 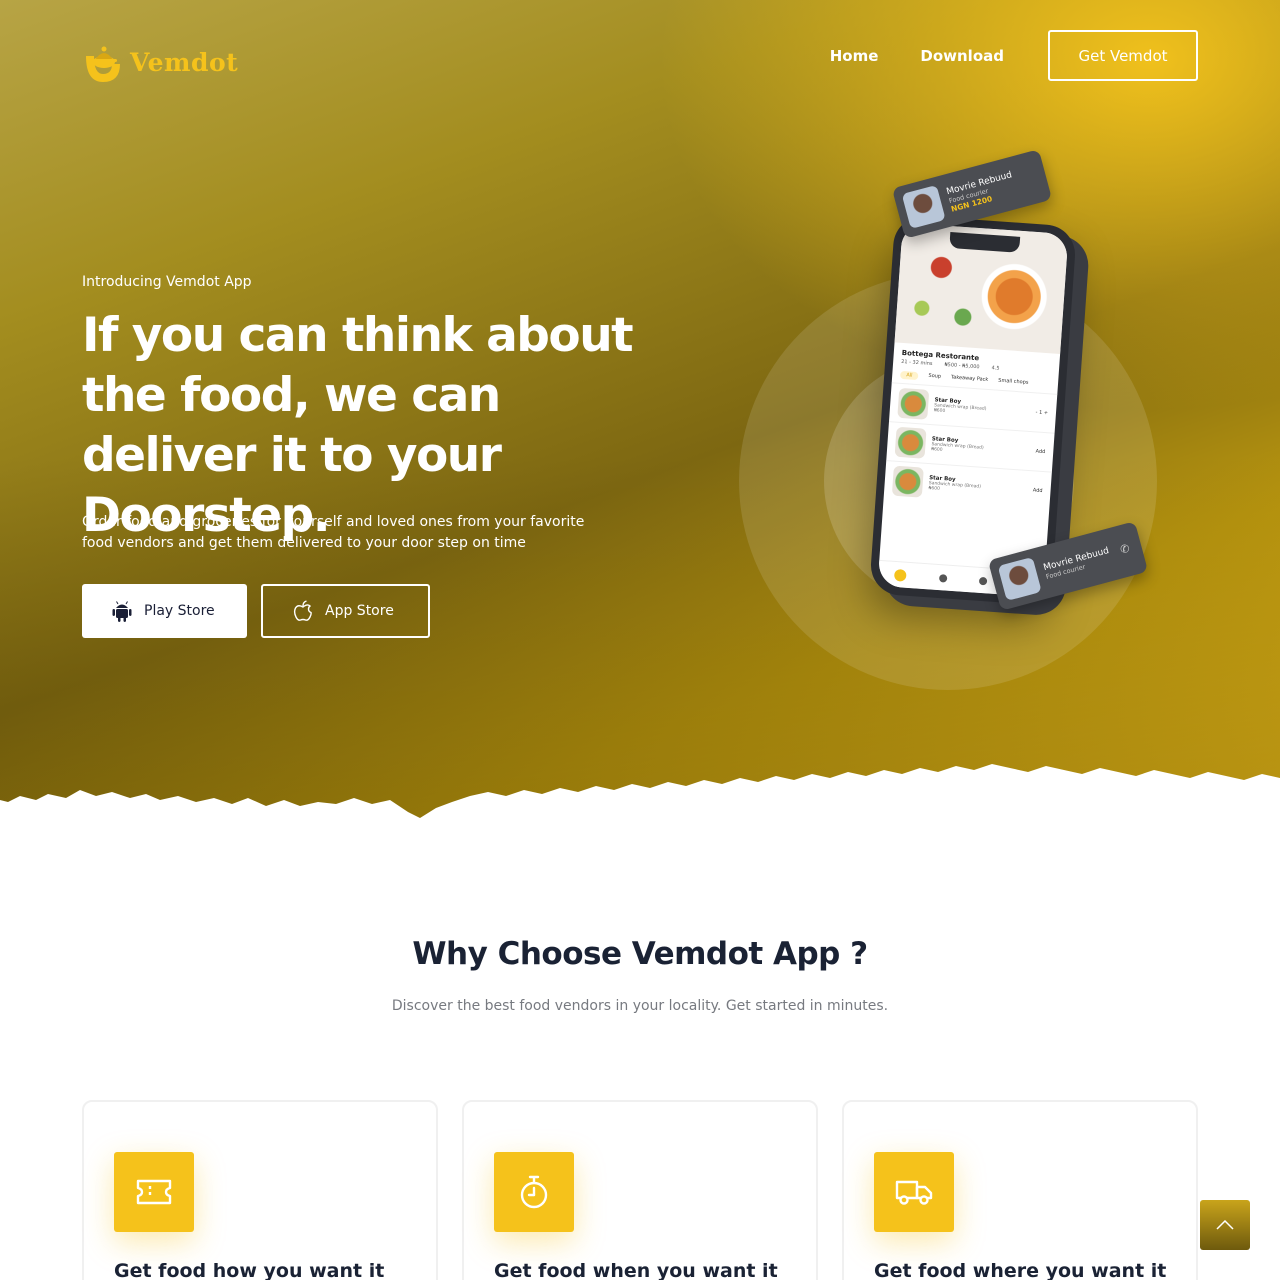 I want to click on brand-name: Vemdot, so click(x=184, y=62).